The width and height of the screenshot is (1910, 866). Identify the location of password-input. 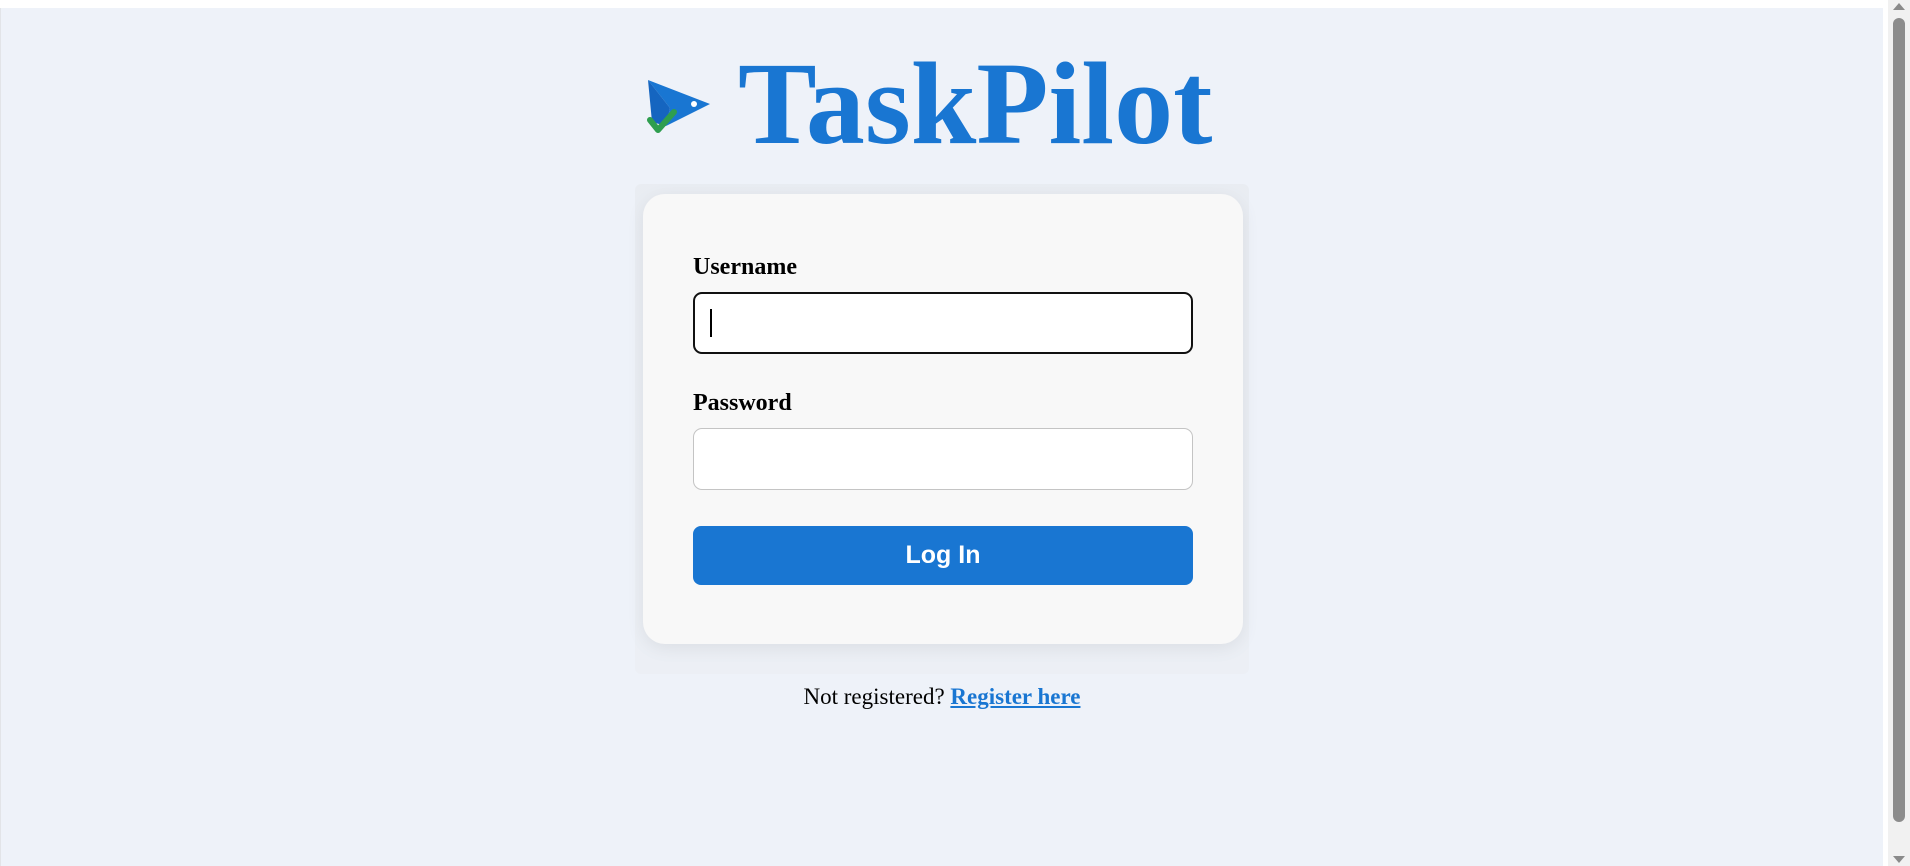
(943, 459).